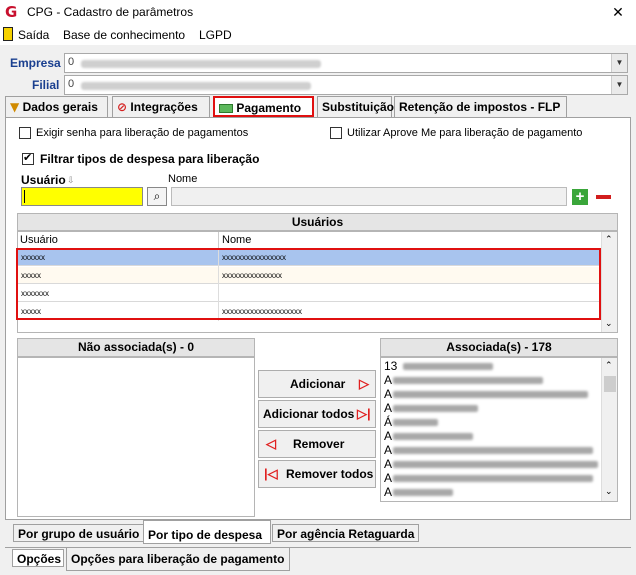 This screenshot has width=636, height=575. I want to click on remove-icon, so click(603, 197).